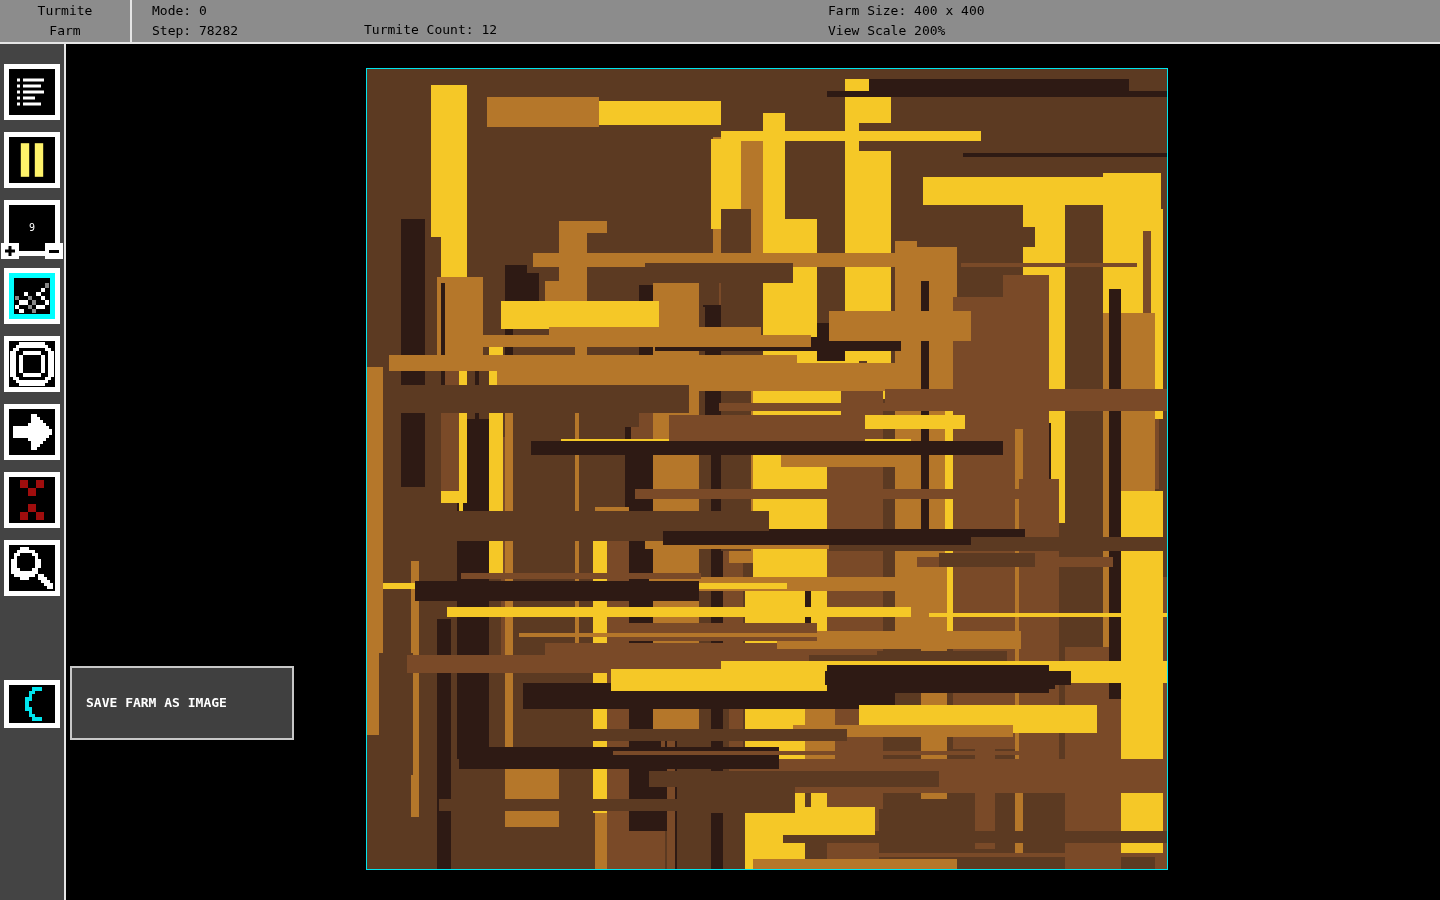  What do you see at coordinates (906, 11) in the screenshot?
I see `farm-size-label: Farm Size: 400 x 400` at bounding box center [906, 11].